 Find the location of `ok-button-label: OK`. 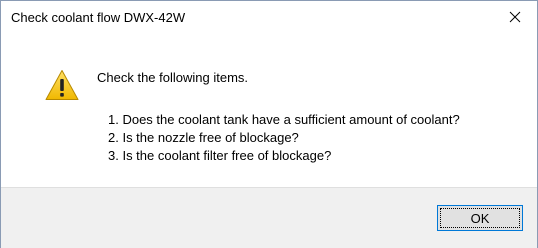

ok-button-label: OK is located at coordinates (480, 218).